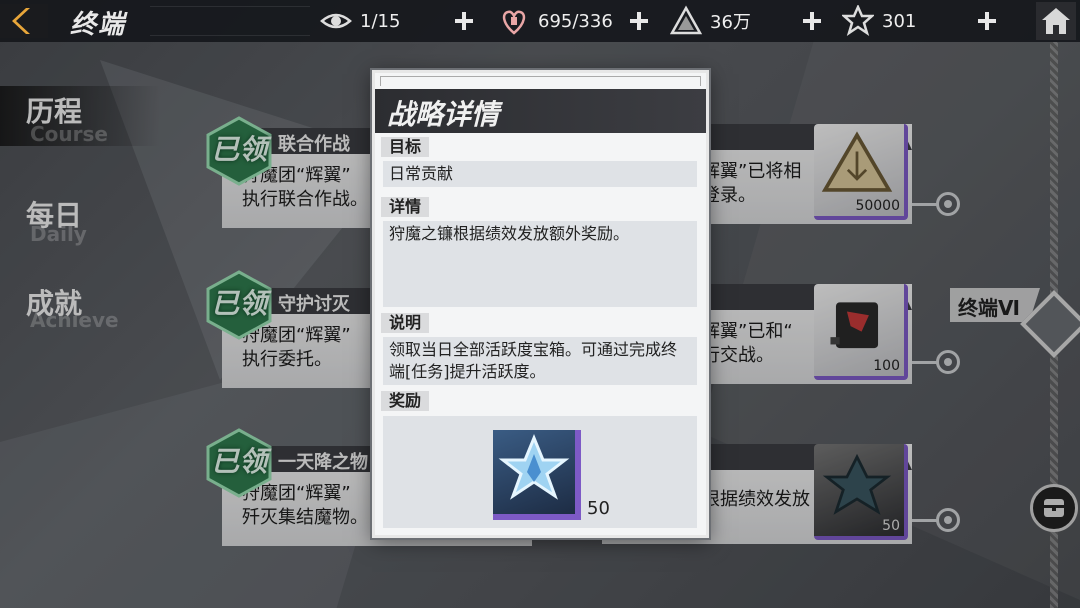 The width and height of the screenshot is (1080, 608). I want to click on resource-coin: 36万, so click(710, 21).